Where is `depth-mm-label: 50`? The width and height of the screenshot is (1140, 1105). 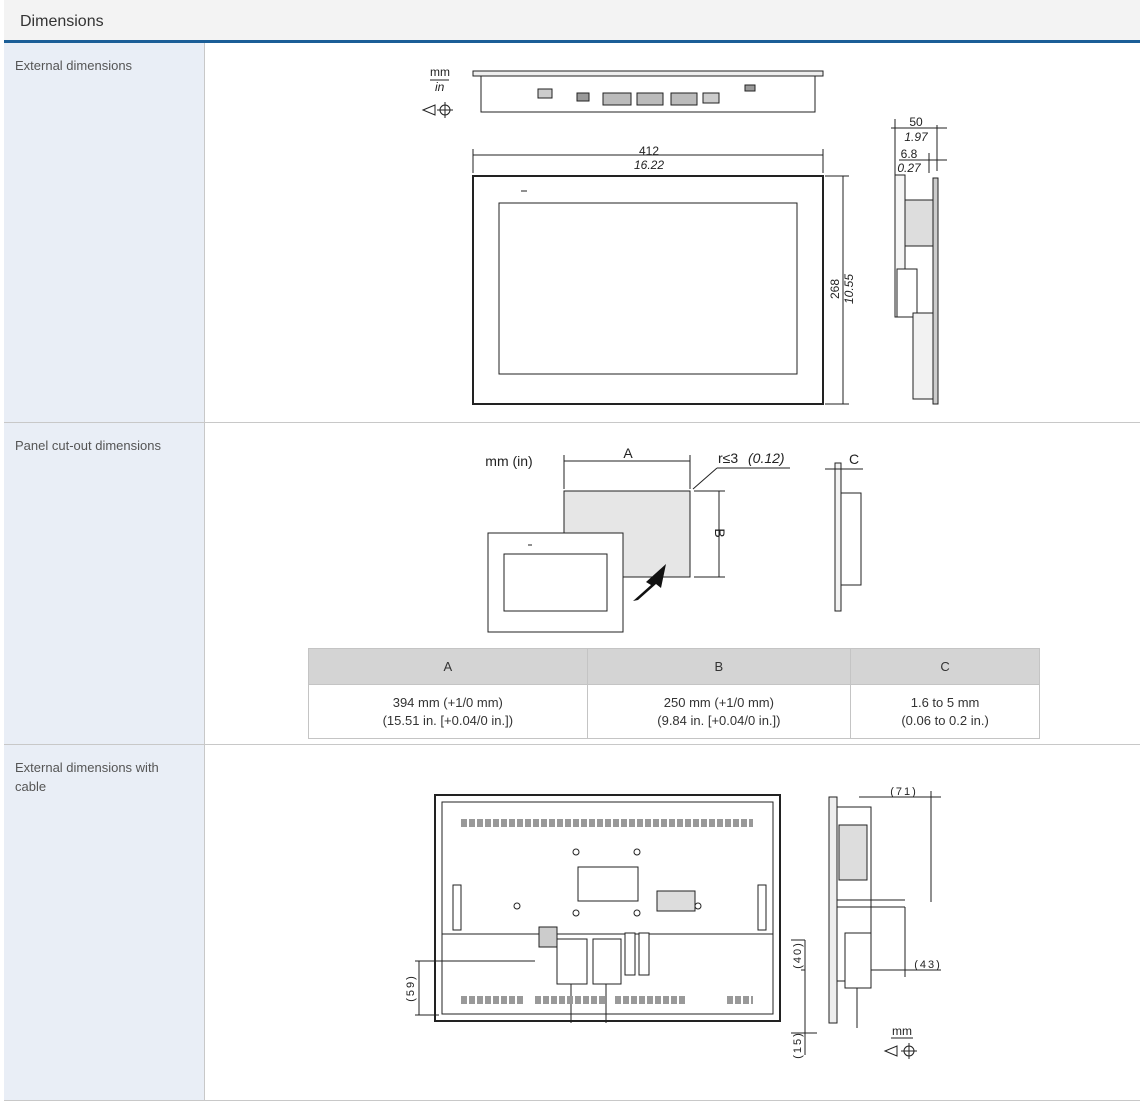 depth-mm-label: 50 is located at coordinates (916, 122).